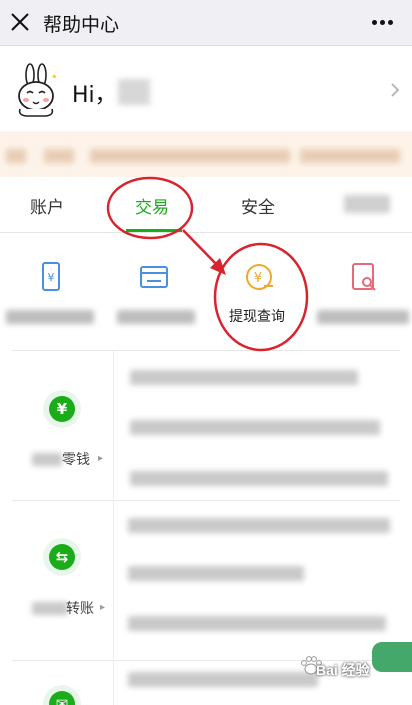  I want to click on grid-item-withdraw-query: ¥, so click(257, 290).